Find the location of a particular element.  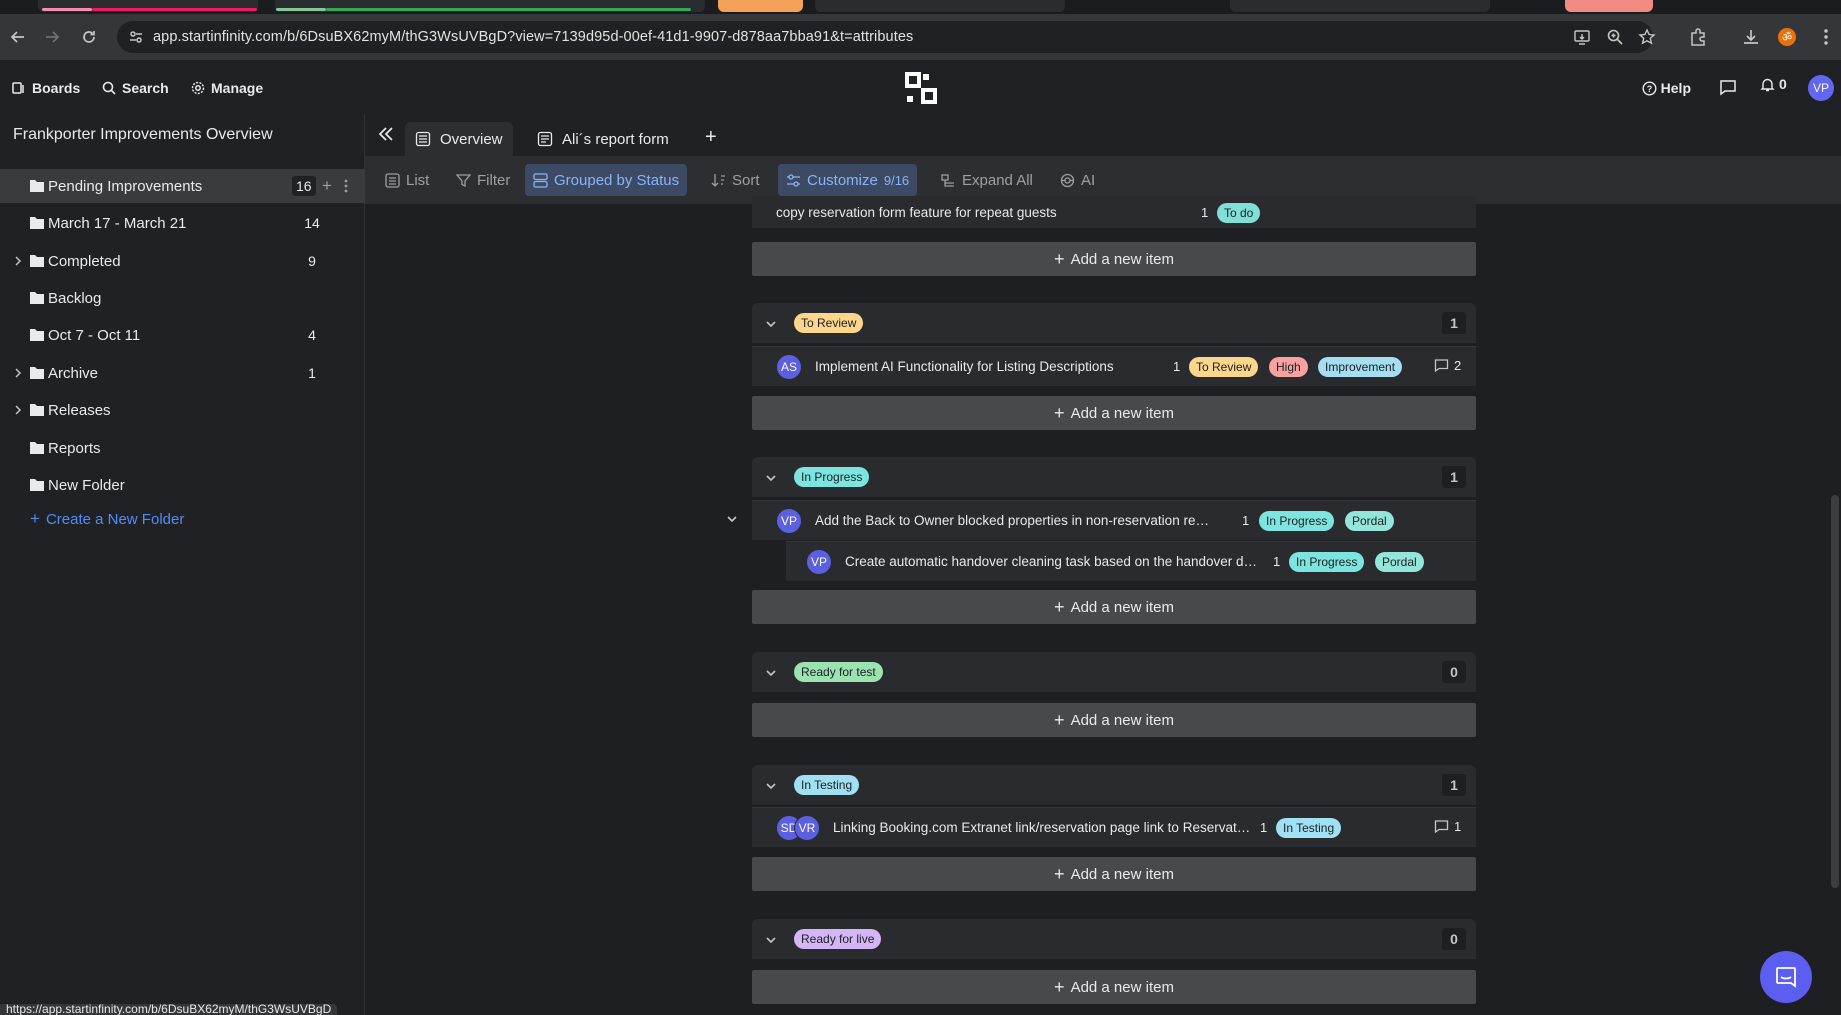

create-folder-label: Create a New Folder is located at coordinates (115, 519).